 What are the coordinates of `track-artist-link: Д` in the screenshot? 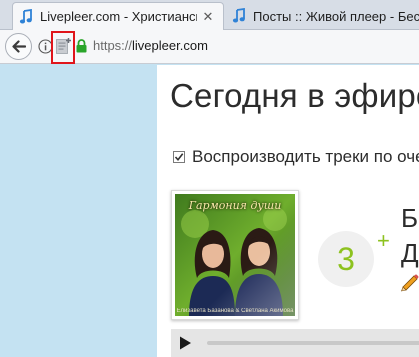 It's located at (410, 253).